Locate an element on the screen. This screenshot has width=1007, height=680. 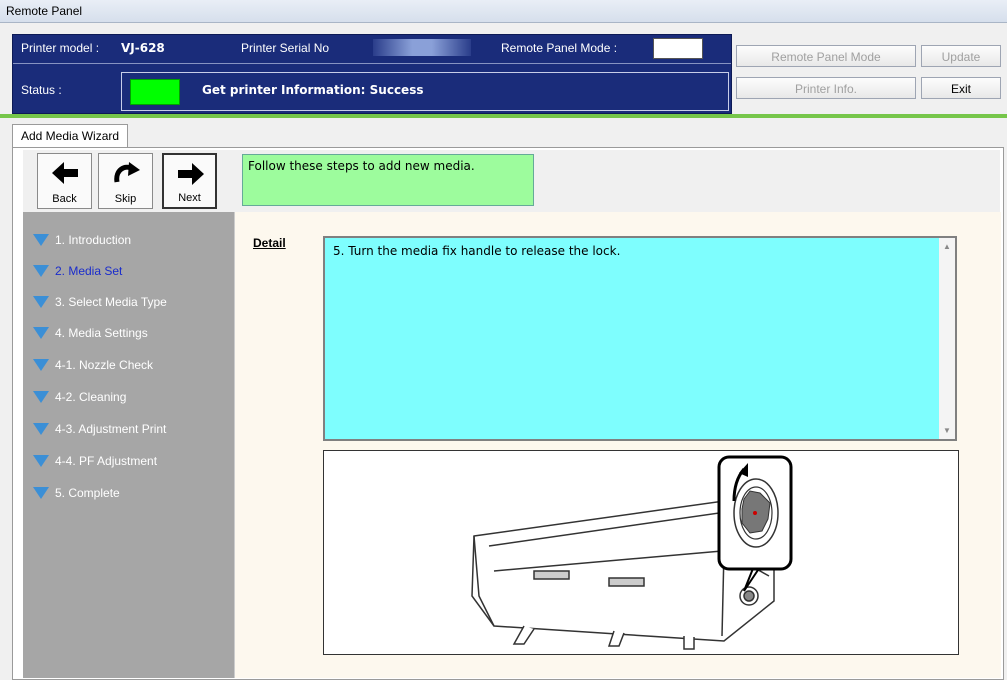
status-text: Get printer Information: Success is located at coordinates (313, 90).